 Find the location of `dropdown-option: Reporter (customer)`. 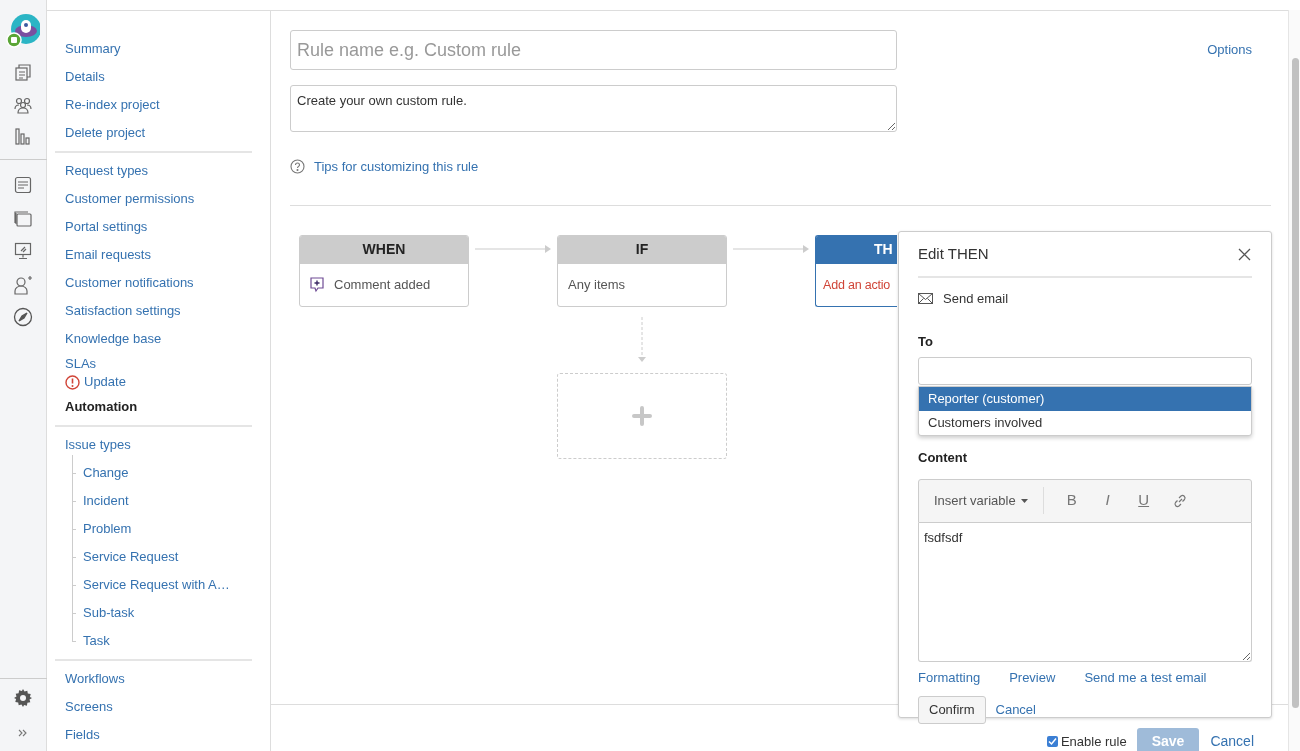

dropdown-option: Reporter (customer) is located at coordinates (1085, 399).